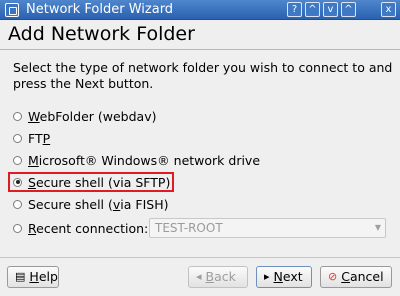 The width and height of the screenshot is (400, 296). What do you see at coordinates (99, 182) in the screenshot?
I see `option-sftp-label: Secure shell (via SFTP)` at bounding box center [99, 182].